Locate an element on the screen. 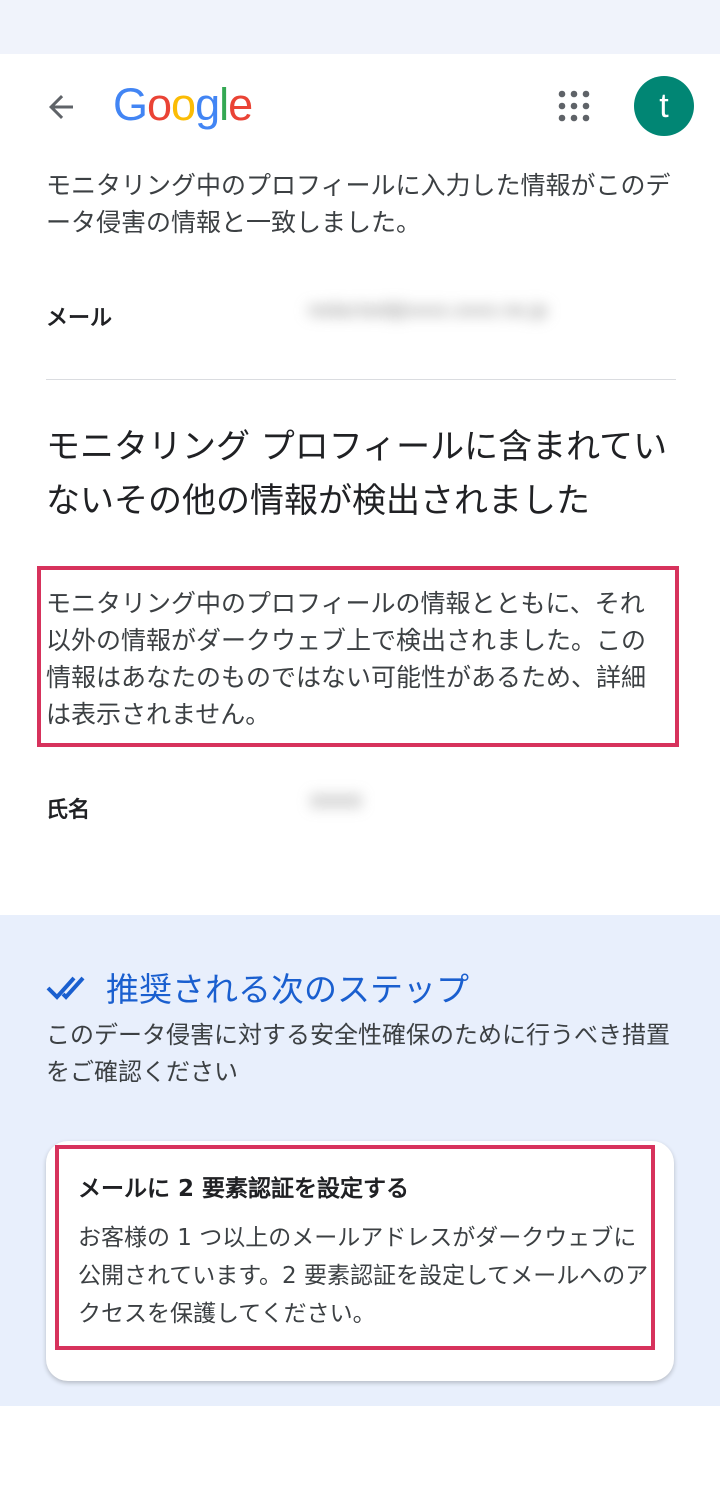  recommended-steps-header: 推奨される次のステップ is located at coordinates (257, 987).